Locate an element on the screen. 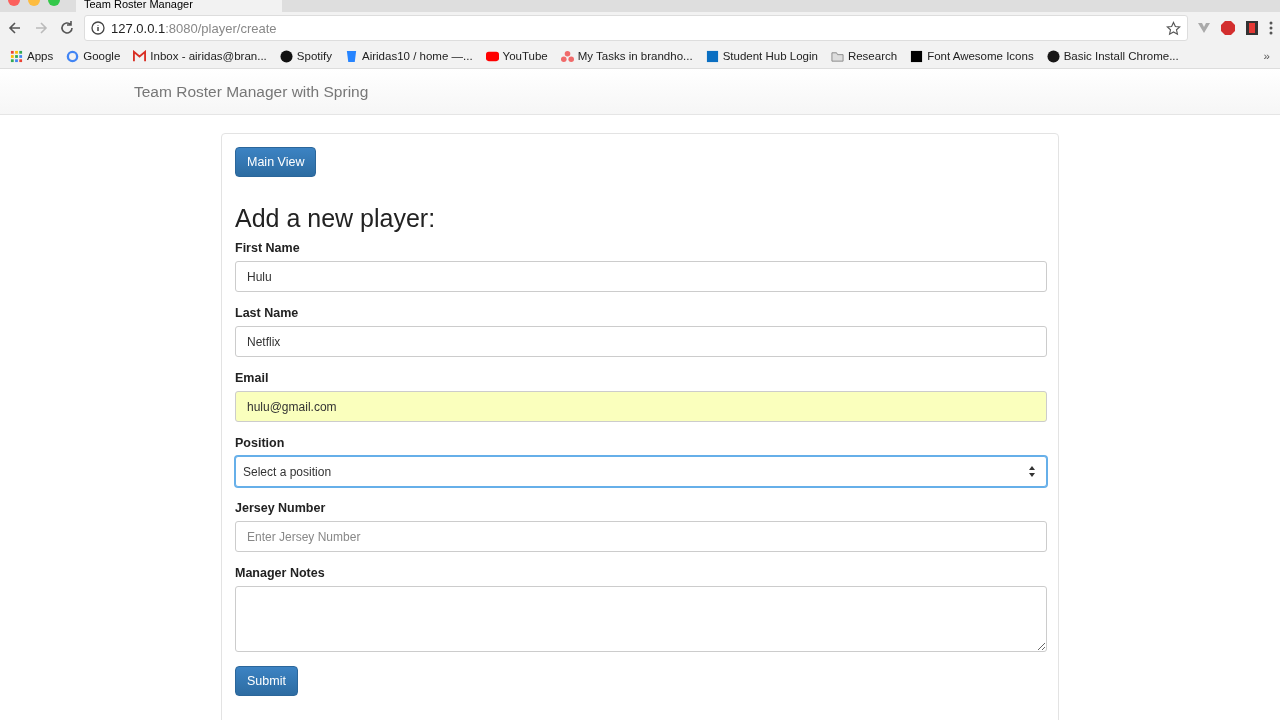 Image resolution: width=1280 pixels, height=720 pixels. browser-tab: Team Roster Manager is located at coordinates (179, 6).